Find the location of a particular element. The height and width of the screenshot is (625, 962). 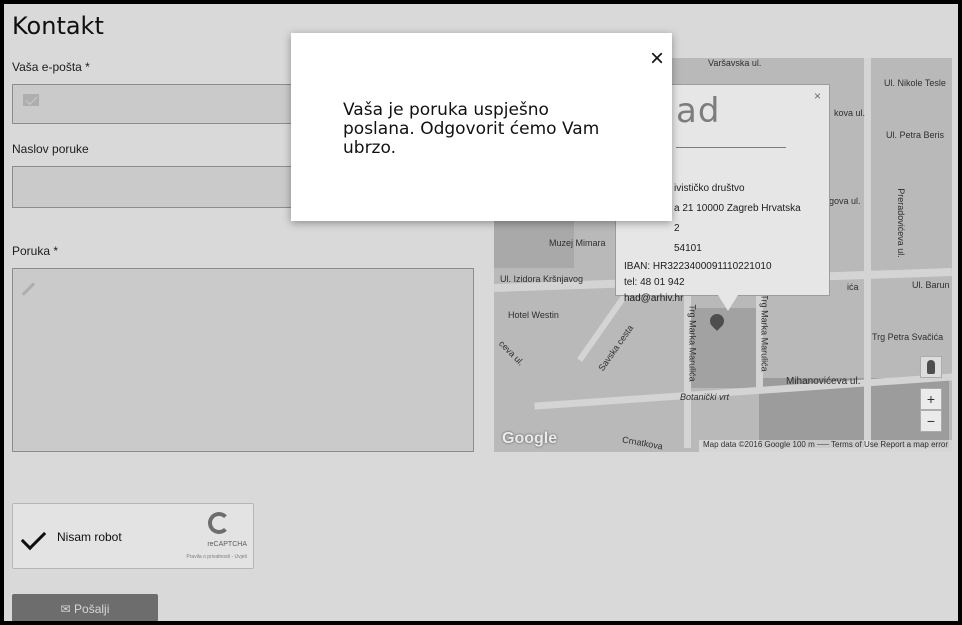

close-icon: × is located at coordinates (657, 59).